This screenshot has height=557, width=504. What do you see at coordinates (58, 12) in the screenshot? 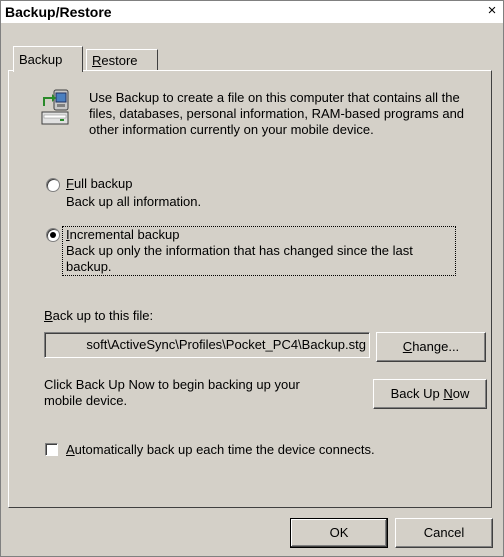
I see `window-title: Backup/Restore` at bounding box center [58, 12].